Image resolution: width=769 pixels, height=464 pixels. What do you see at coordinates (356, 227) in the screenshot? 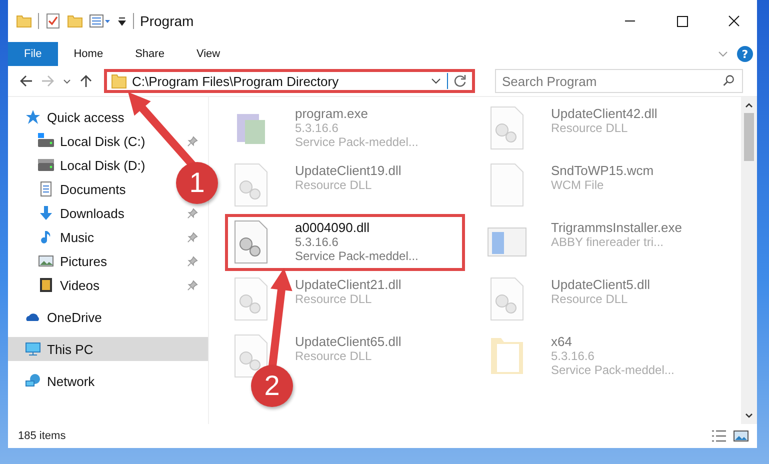
I see `file-name: a0004090.dll` at bounding box center [356, 227].